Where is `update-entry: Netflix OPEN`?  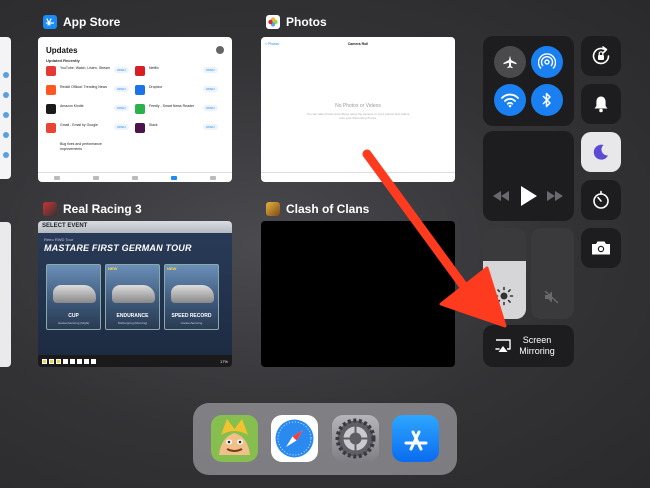 update-entry: Netflix OPEN is located at coordinates (179, 71).